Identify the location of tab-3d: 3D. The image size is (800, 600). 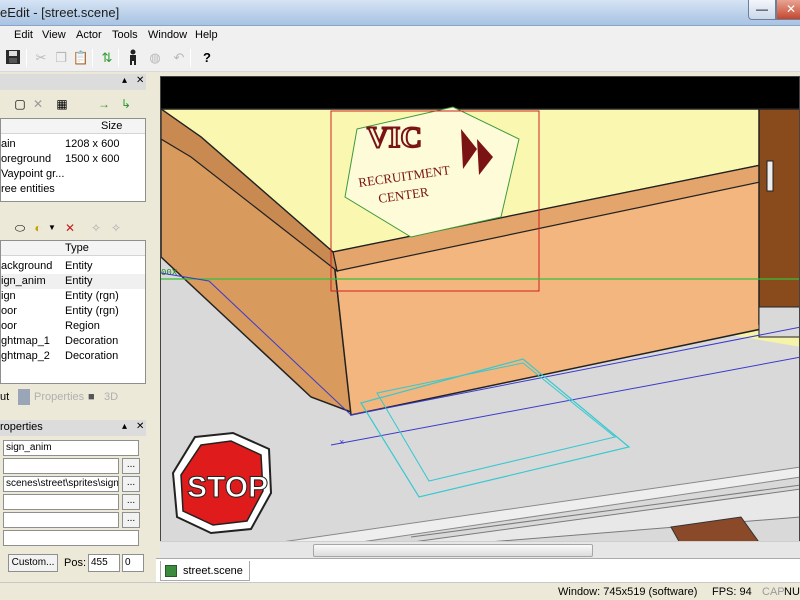
(111, 397).